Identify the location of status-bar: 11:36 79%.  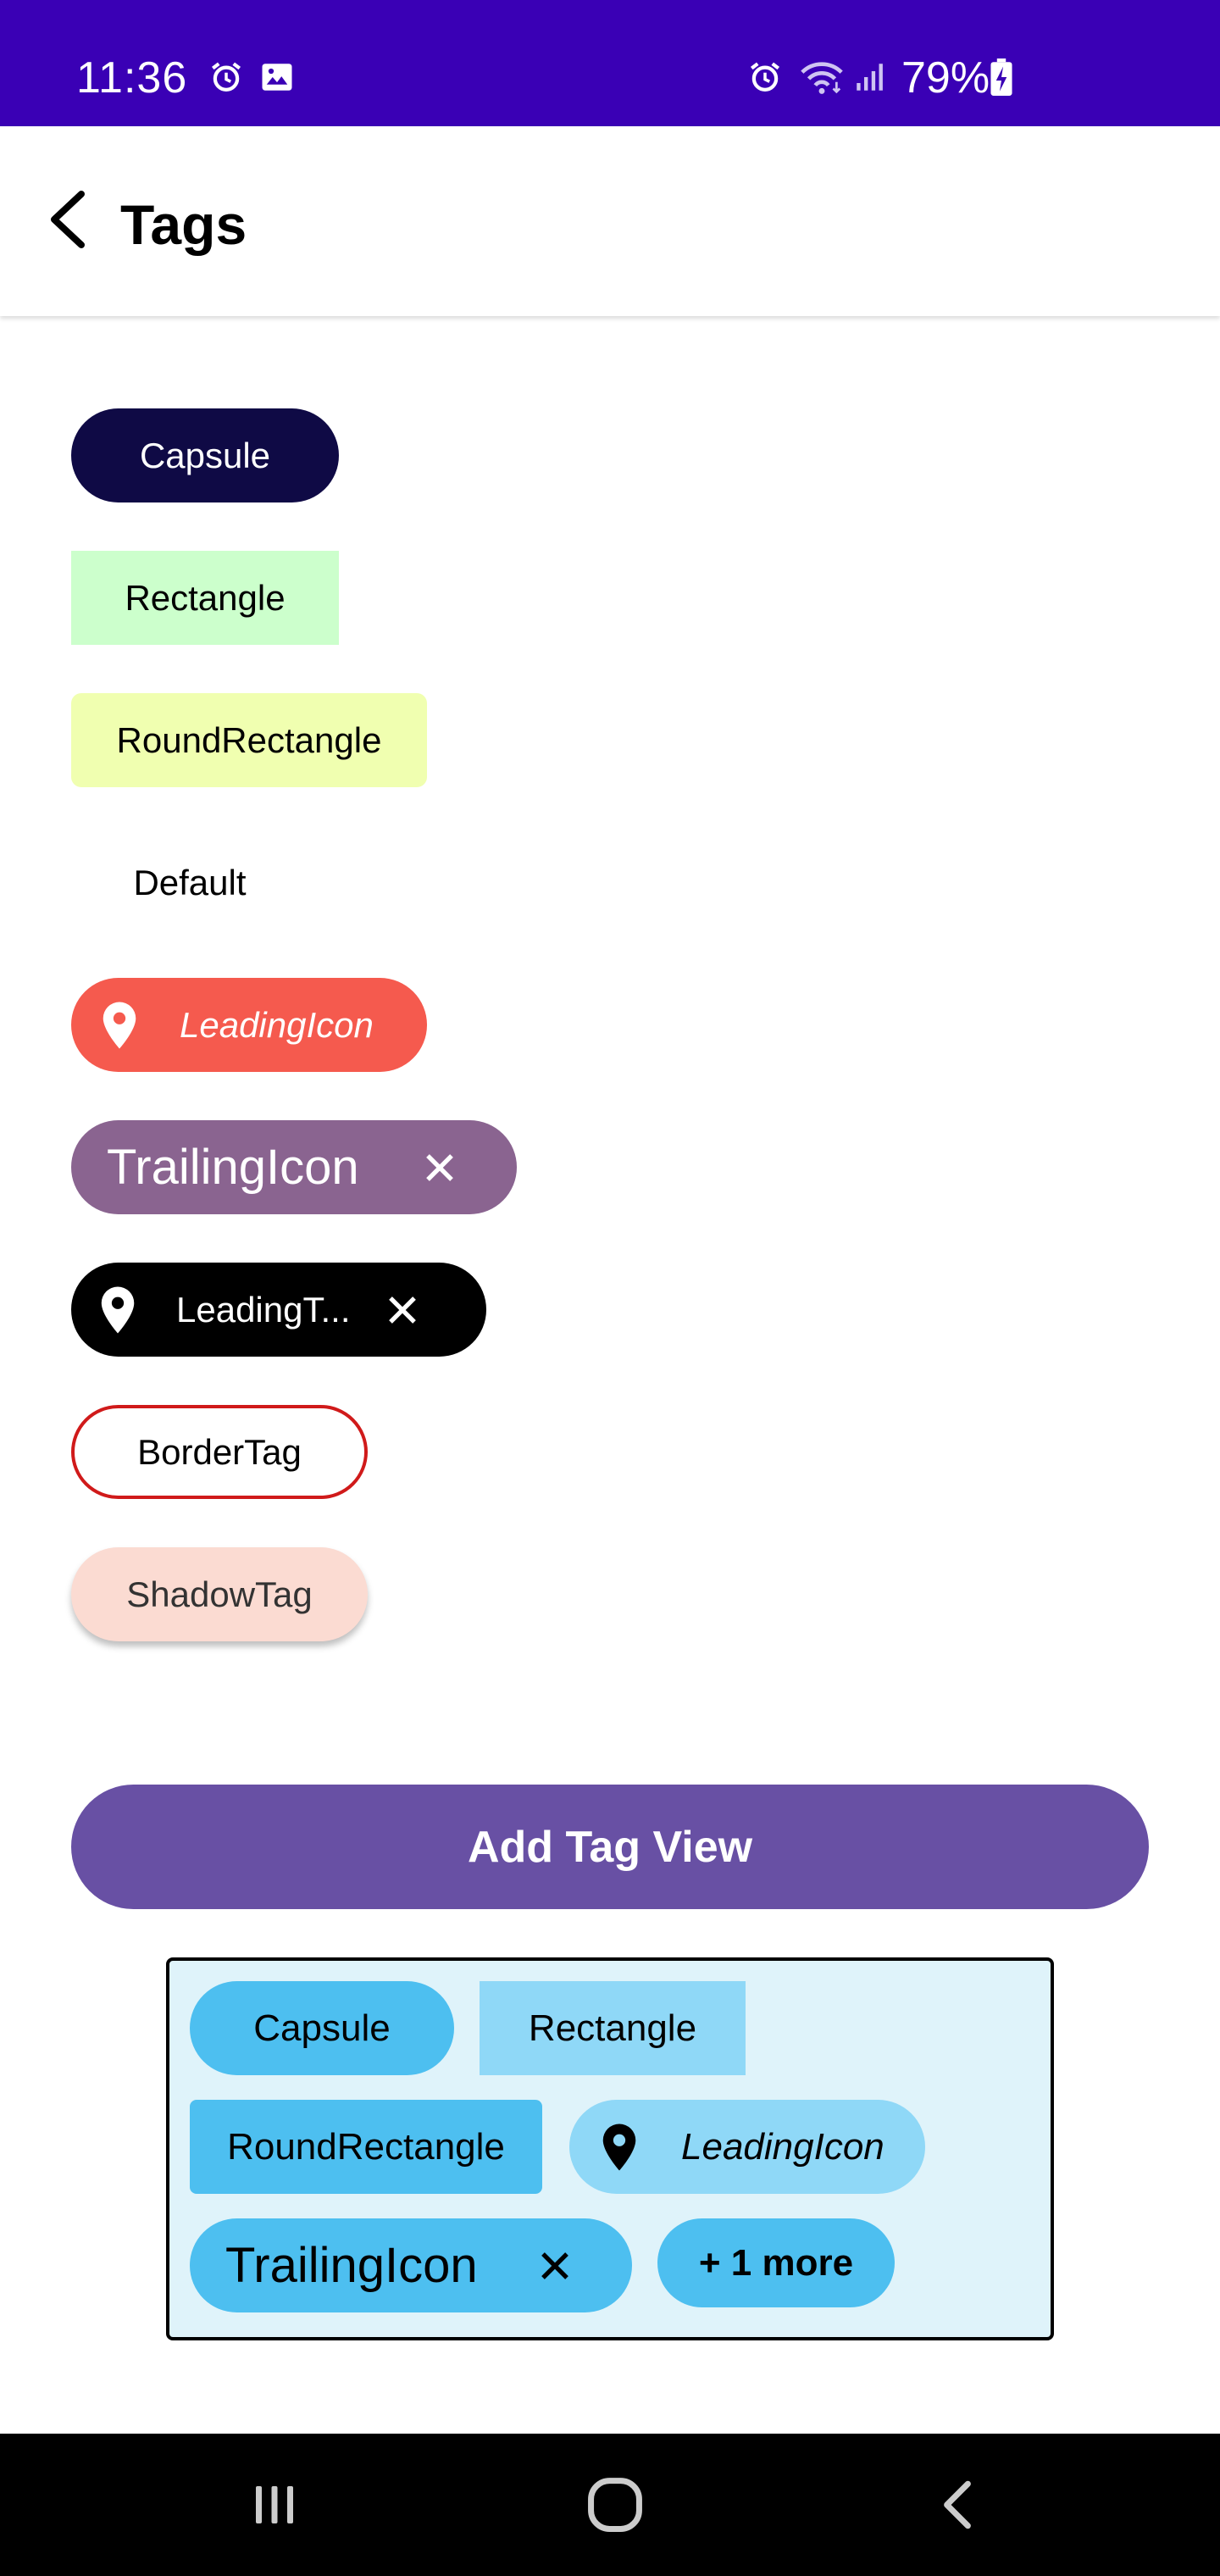
(610, 63).